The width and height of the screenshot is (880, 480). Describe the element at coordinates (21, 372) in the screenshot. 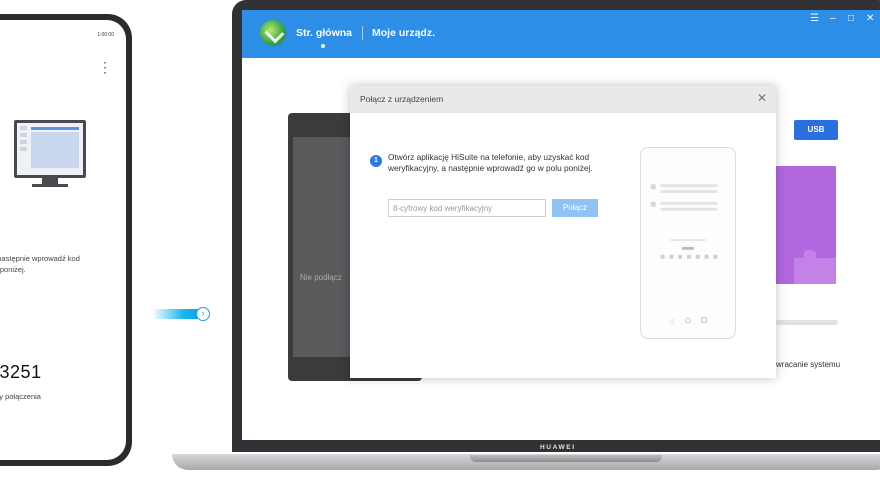

I see `phone-verification-code: 2863251` at that location.